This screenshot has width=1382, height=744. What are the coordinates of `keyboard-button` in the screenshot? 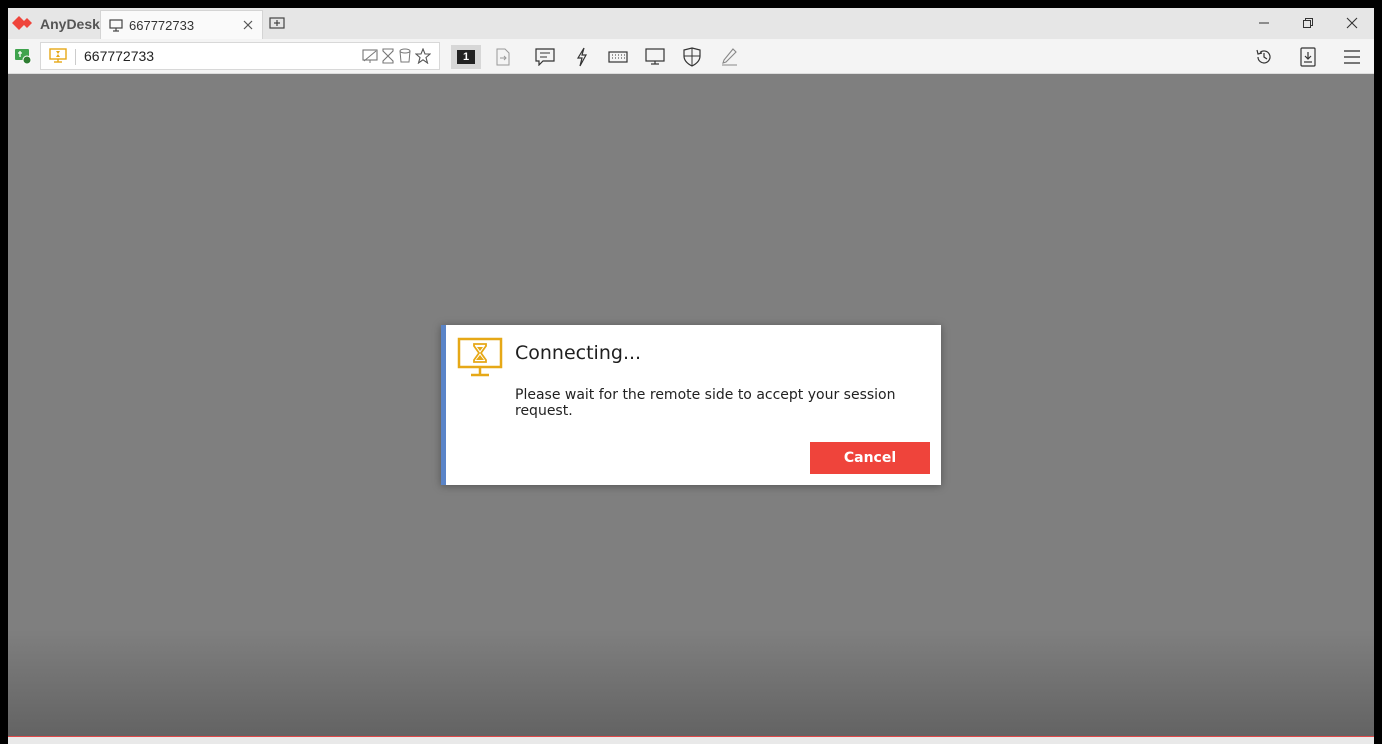 It's located at (618, 57).